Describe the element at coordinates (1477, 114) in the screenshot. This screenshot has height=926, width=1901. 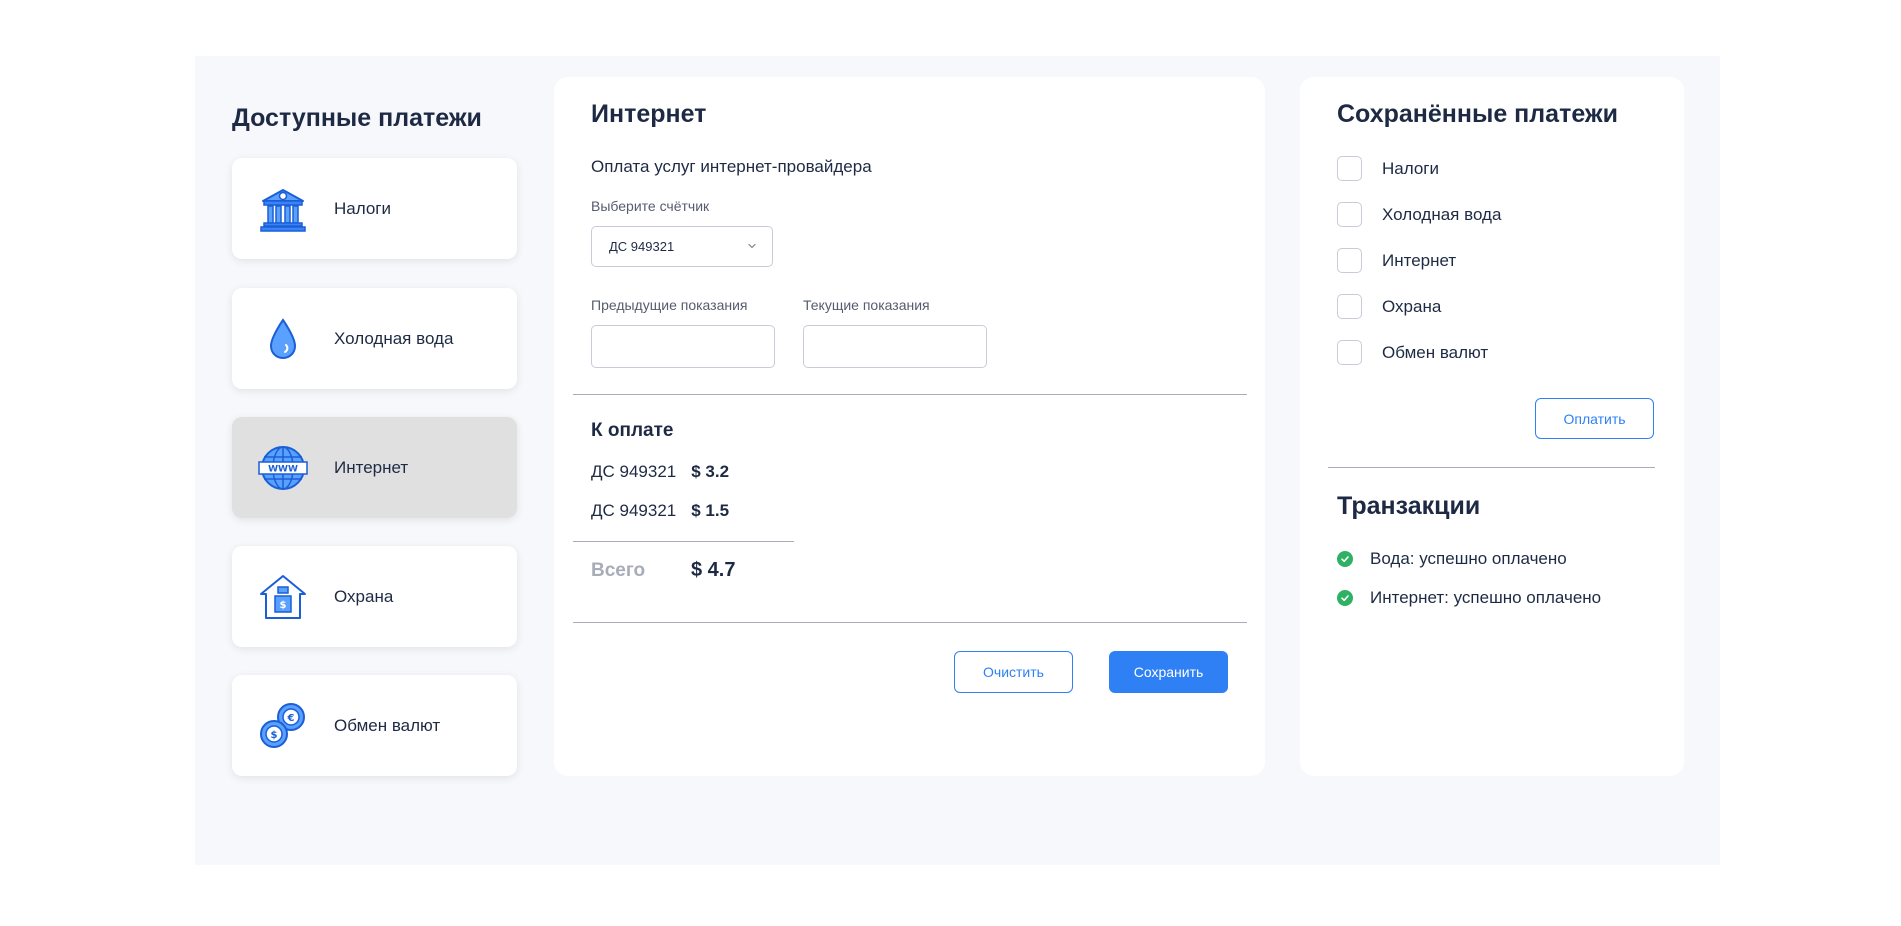
I see `saved-payments-title: Сохранённые платежи` at that location.